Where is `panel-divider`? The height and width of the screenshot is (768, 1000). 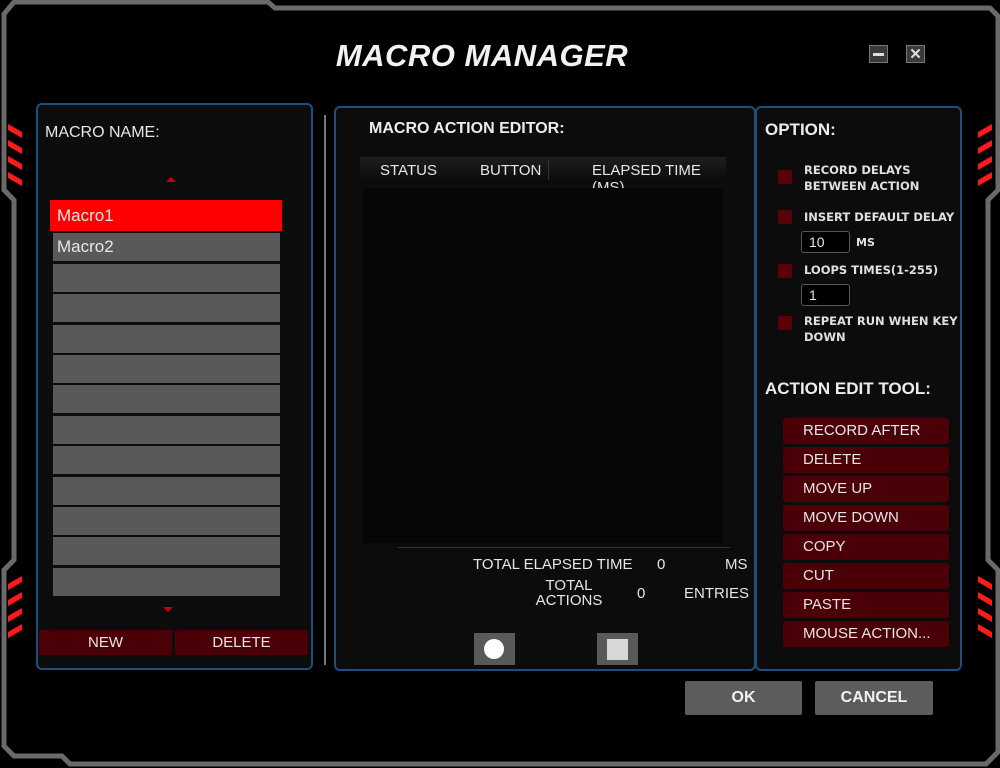 panel-divider is located at coordinates (325, 390).